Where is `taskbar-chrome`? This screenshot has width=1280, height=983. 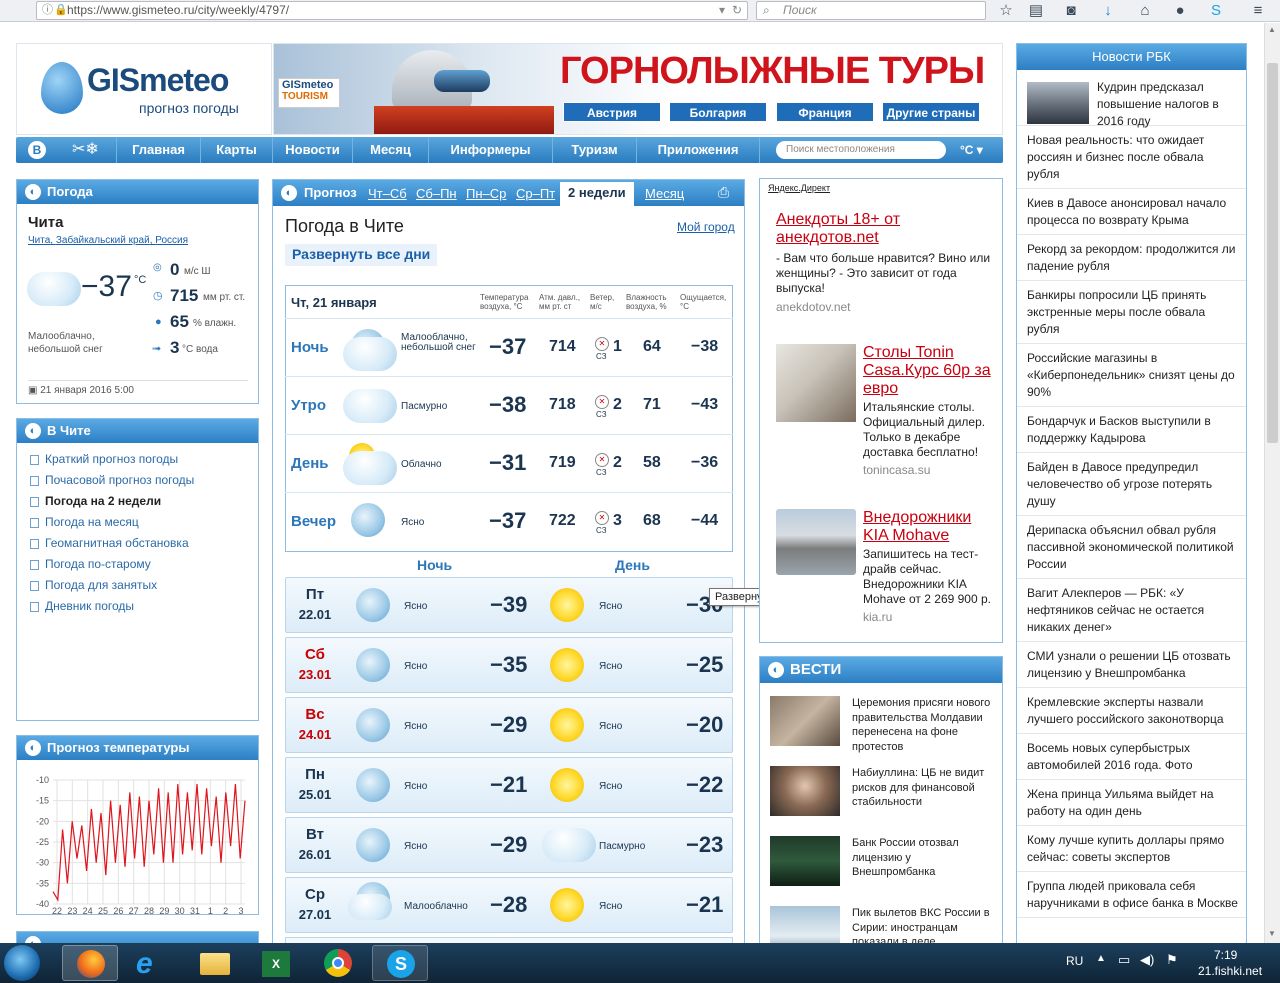 taskbar-chrome is located at coordinates (338, 963).